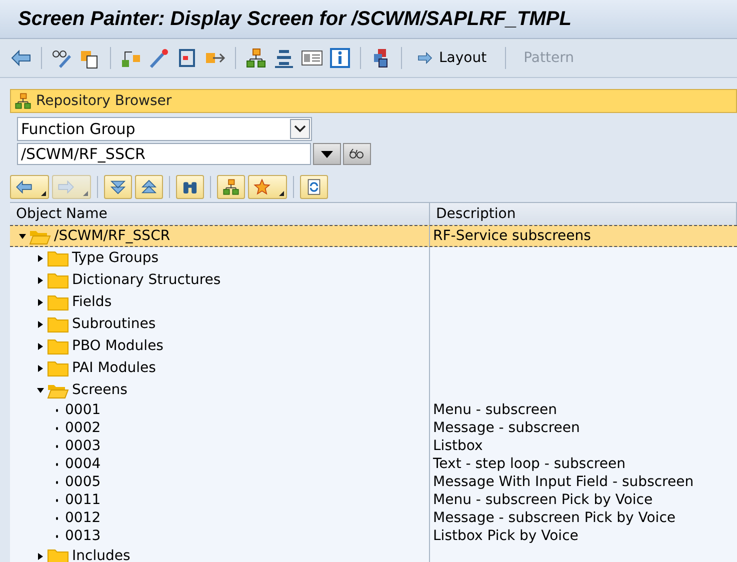  Describe the element at coordinates (373, 500) in the screenshot. I see `tree-row: 0011 Menu - subscreen Pick by Voice` at that location.